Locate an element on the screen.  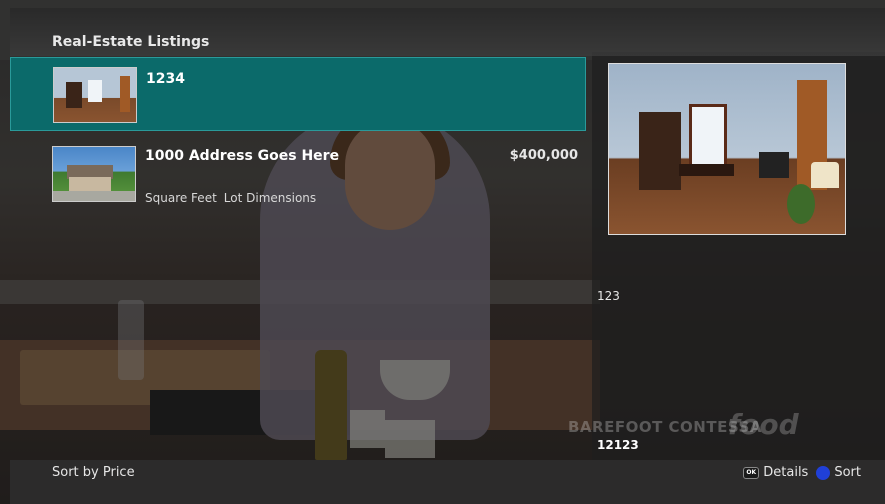
page-title: Real-Estate Listings is located at coordinates (131, 42).